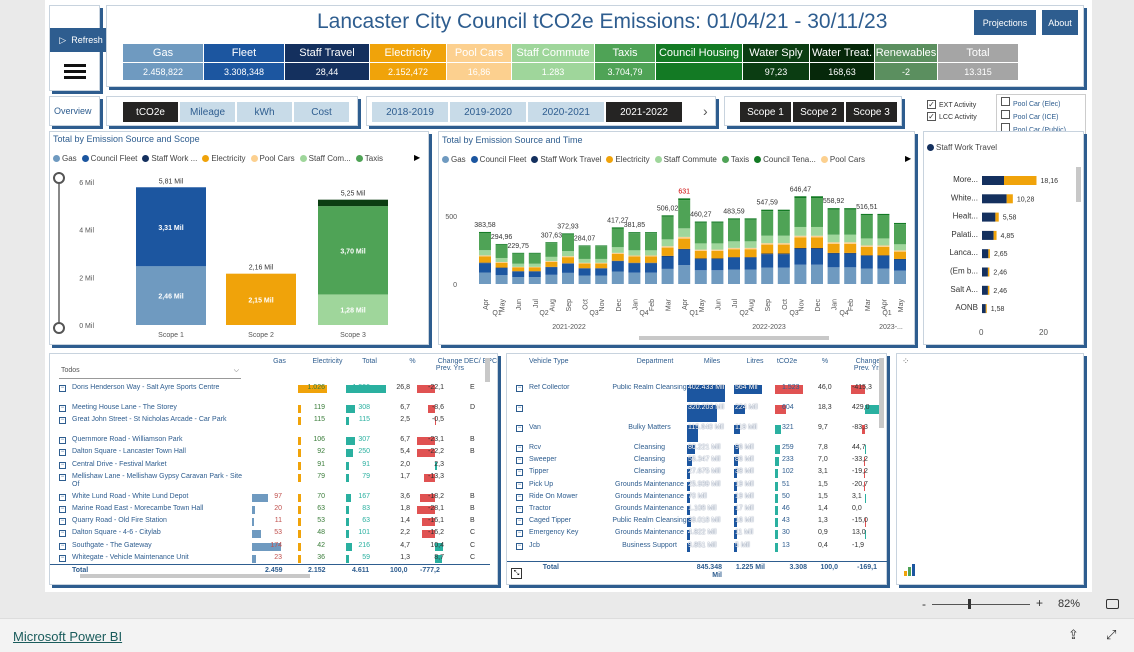  What do you see at coordinates (871, 112) in the screenshot?
I see `scope-tab-2: Scope 3` at bounding box center [871, 112].